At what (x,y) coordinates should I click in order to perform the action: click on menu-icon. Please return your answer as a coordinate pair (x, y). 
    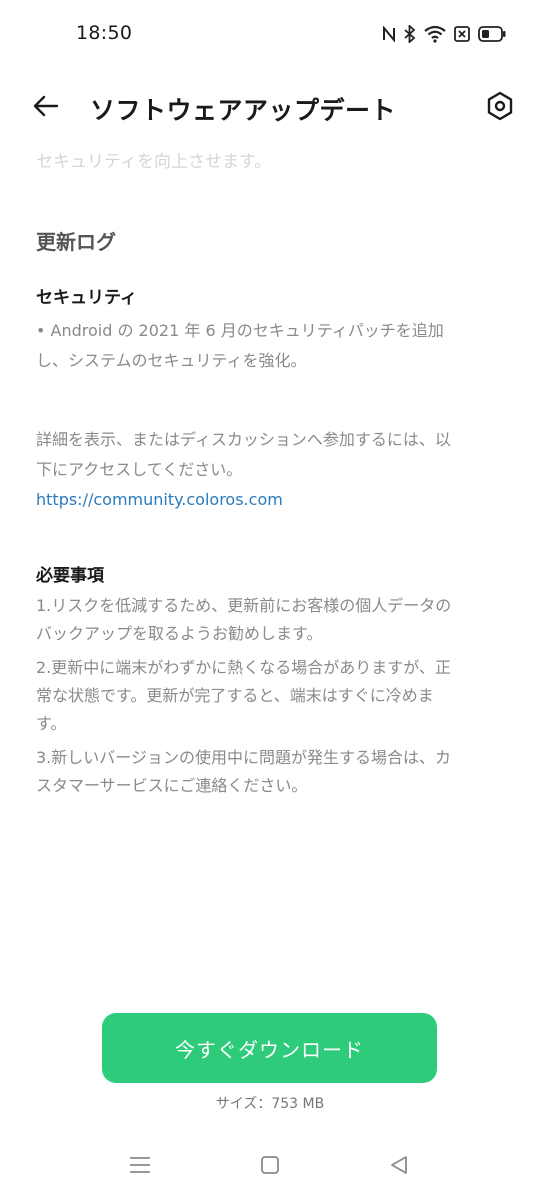
    Looking at the image, I should click on (140, 1167).